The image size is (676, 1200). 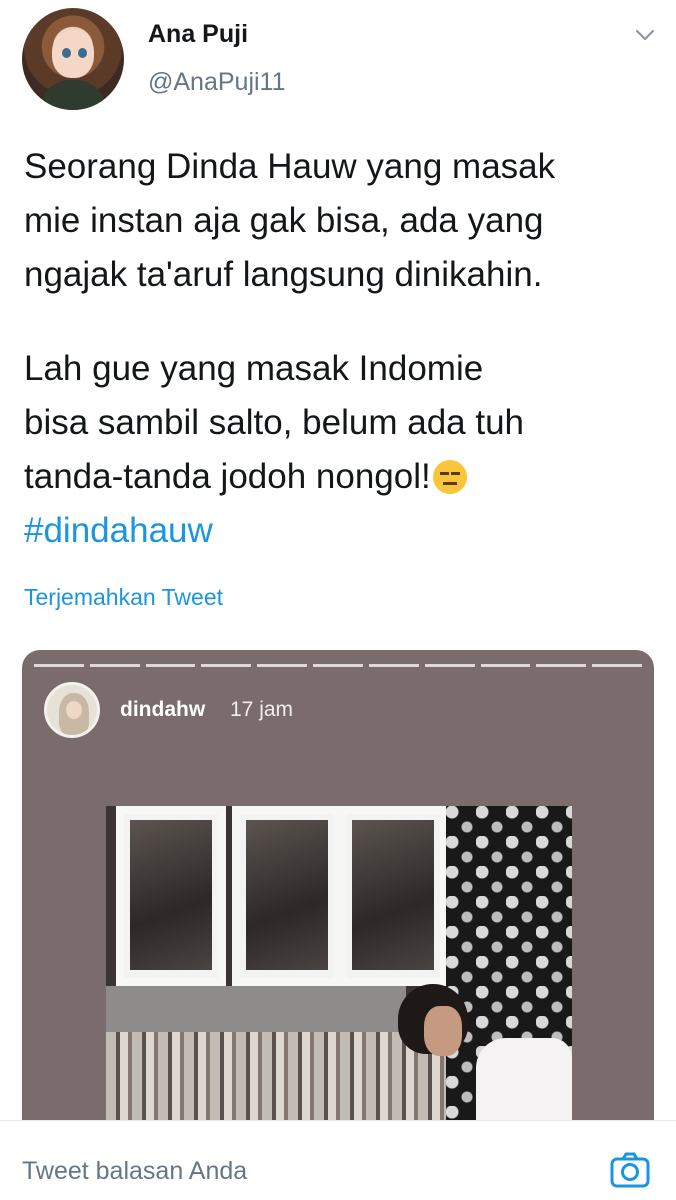 What do you see at coordinates (290, 166) in the screenshot?
I see `tweet-text-line: Seorang Dinda Hauw yang masak` at bounding box center [290, 166].